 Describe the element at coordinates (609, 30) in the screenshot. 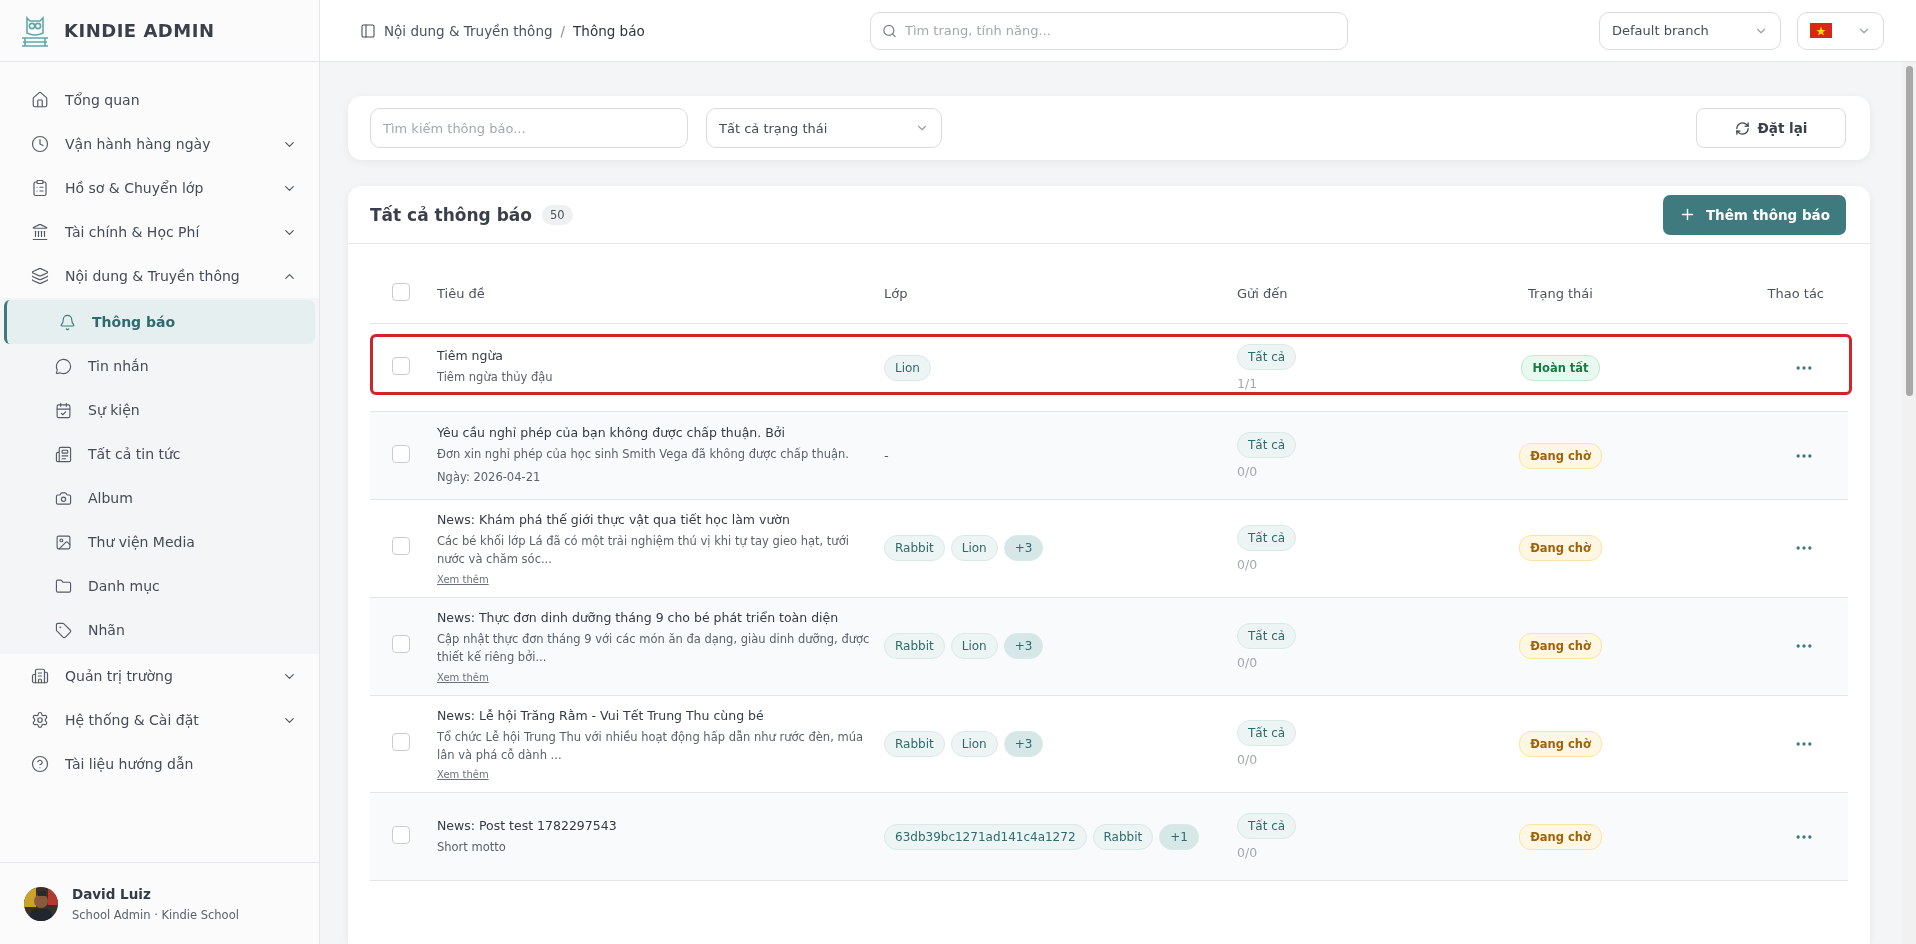

I see `breadcrumb-item: Thông báo` at that location.